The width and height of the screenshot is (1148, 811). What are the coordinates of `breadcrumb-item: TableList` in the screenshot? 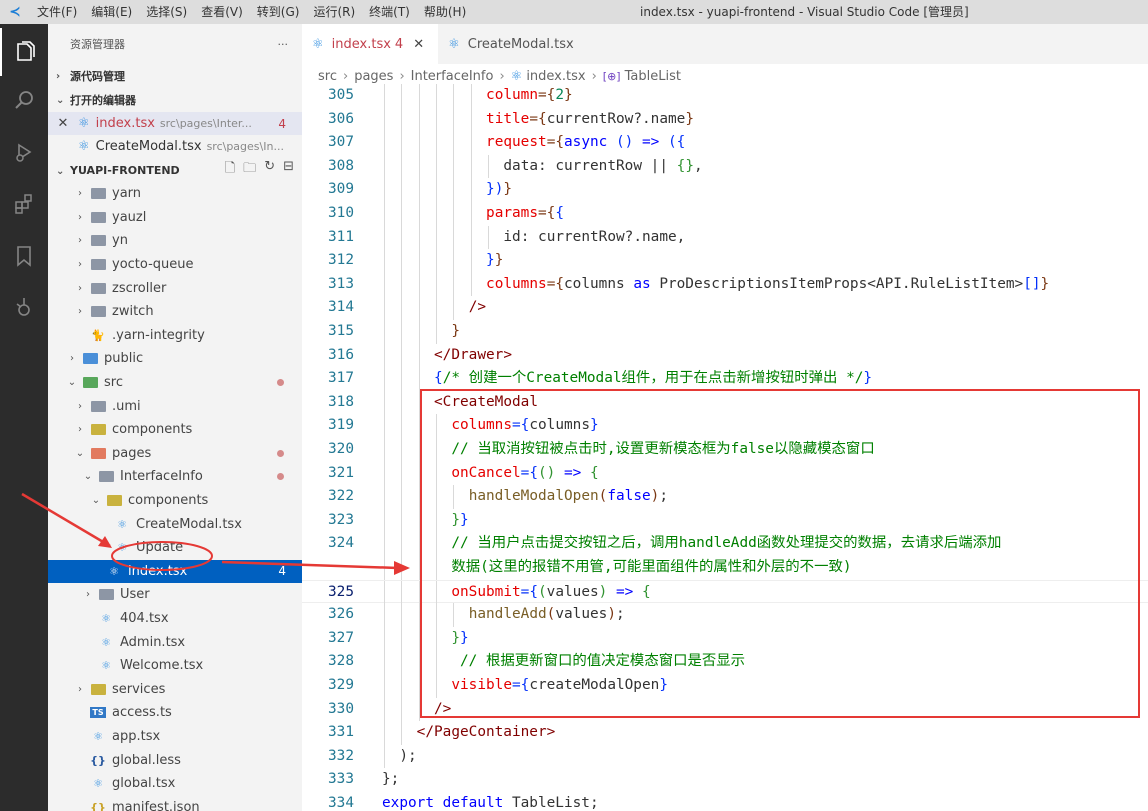 It's located at (653, 76).